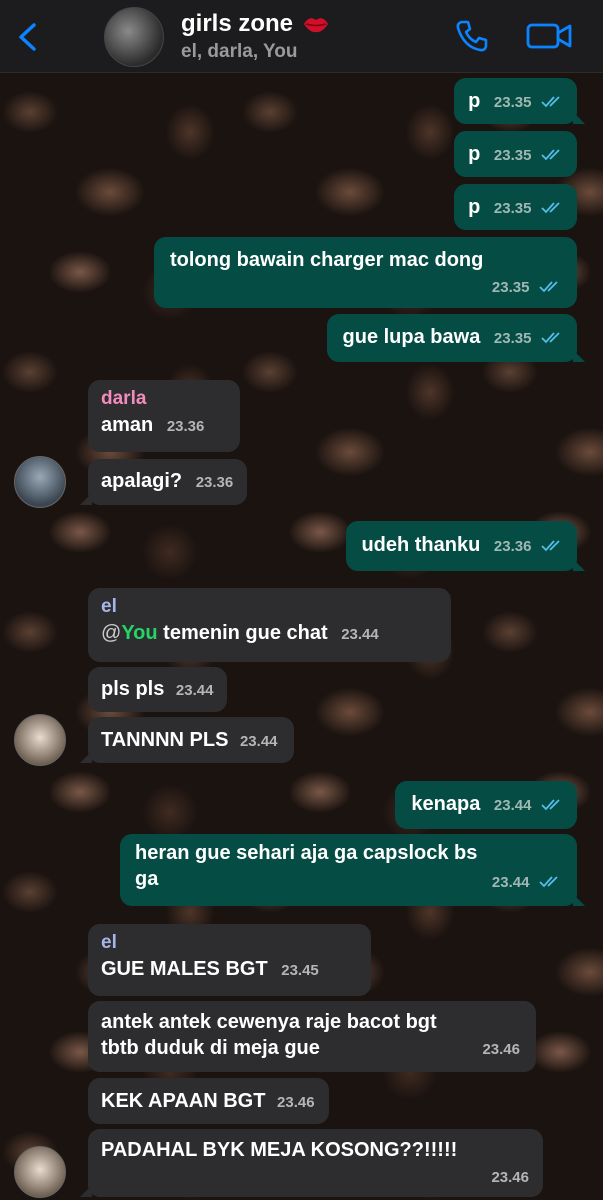 This screenshot has width=603, height=1200. Describe the element at coordinates (133, 689) in the screenshot. I see `message-text: pls pls` at that location.